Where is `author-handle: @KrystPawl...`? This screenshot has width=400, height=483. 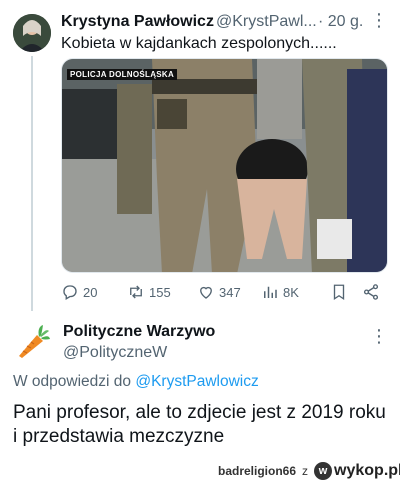
author-handle: @KrystPawl... is located at coordinates (266, 22).